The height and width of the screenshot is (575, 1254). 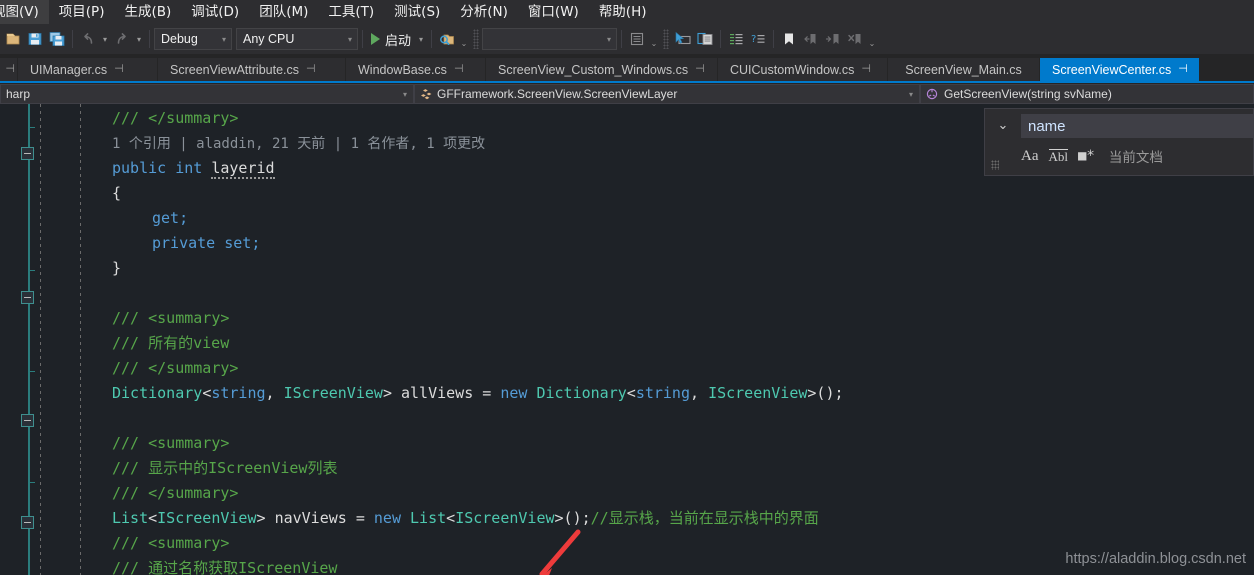 What do you see at coordinates (447, 39) in the screenshot?
I see `find-in-files-icon` at bounding box center [447, 39].